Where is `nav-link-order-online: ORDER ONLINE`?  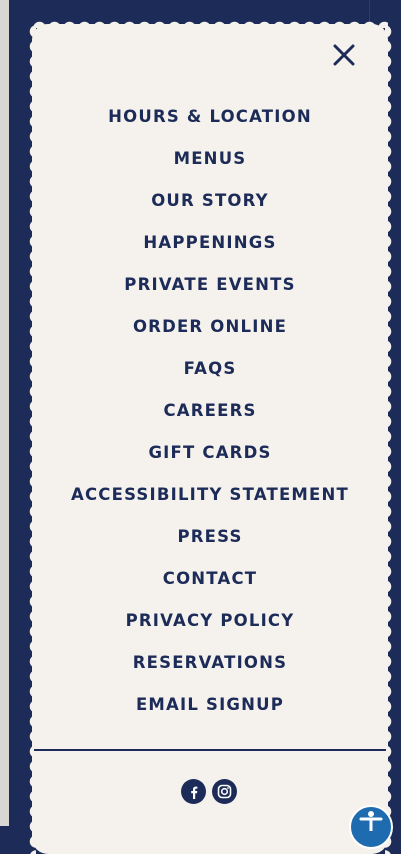 nav-link-order-online: ORDER ONLINE is located at coordinates (210, 326).